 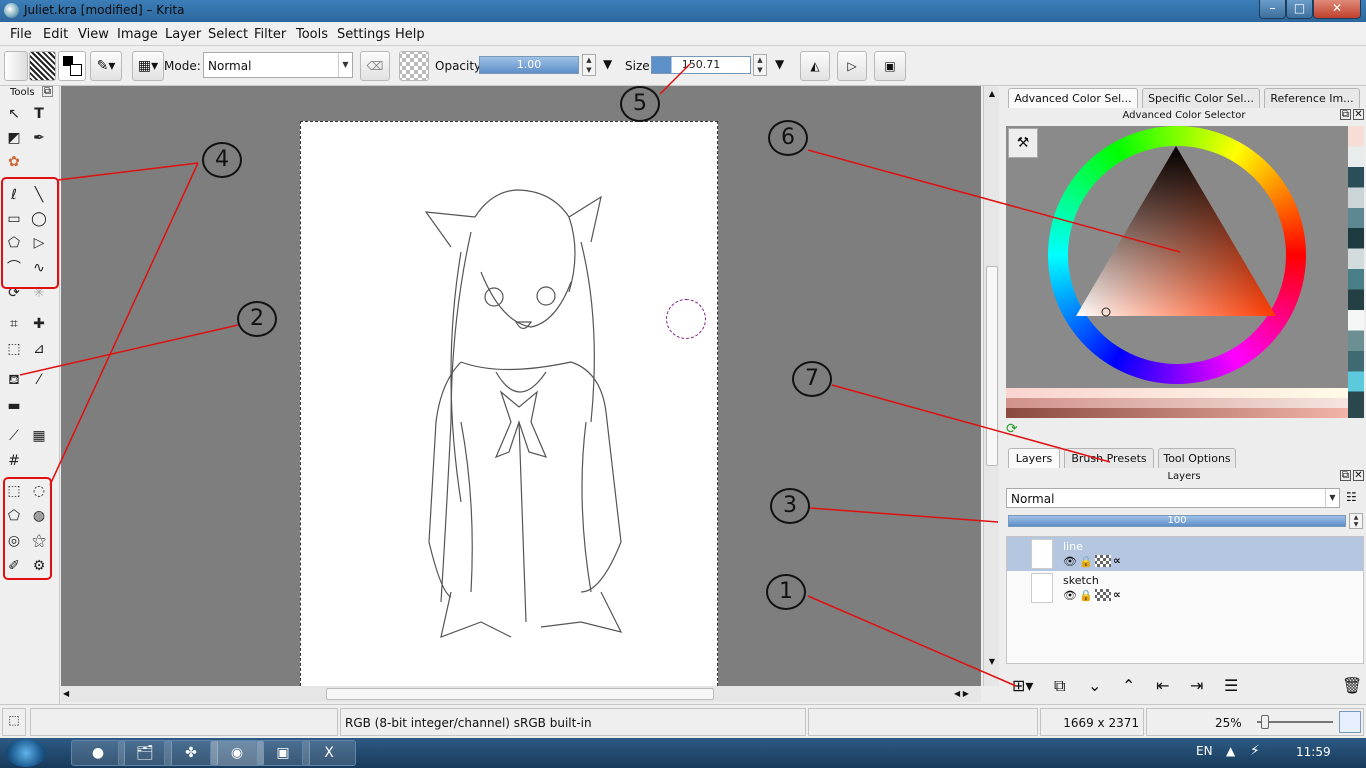 I want to click on annotation-marker: 5, so click(x=640, y=104).